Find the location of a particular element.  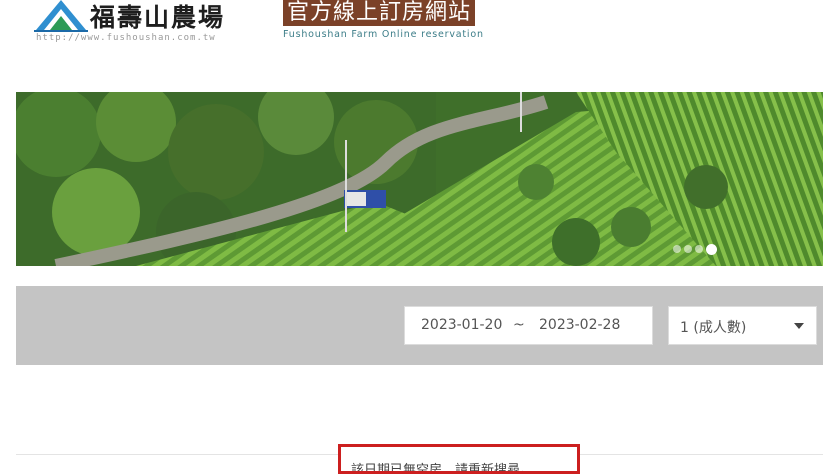

check-out-date: 2023-02-28 is located at coordinates (579, 325).